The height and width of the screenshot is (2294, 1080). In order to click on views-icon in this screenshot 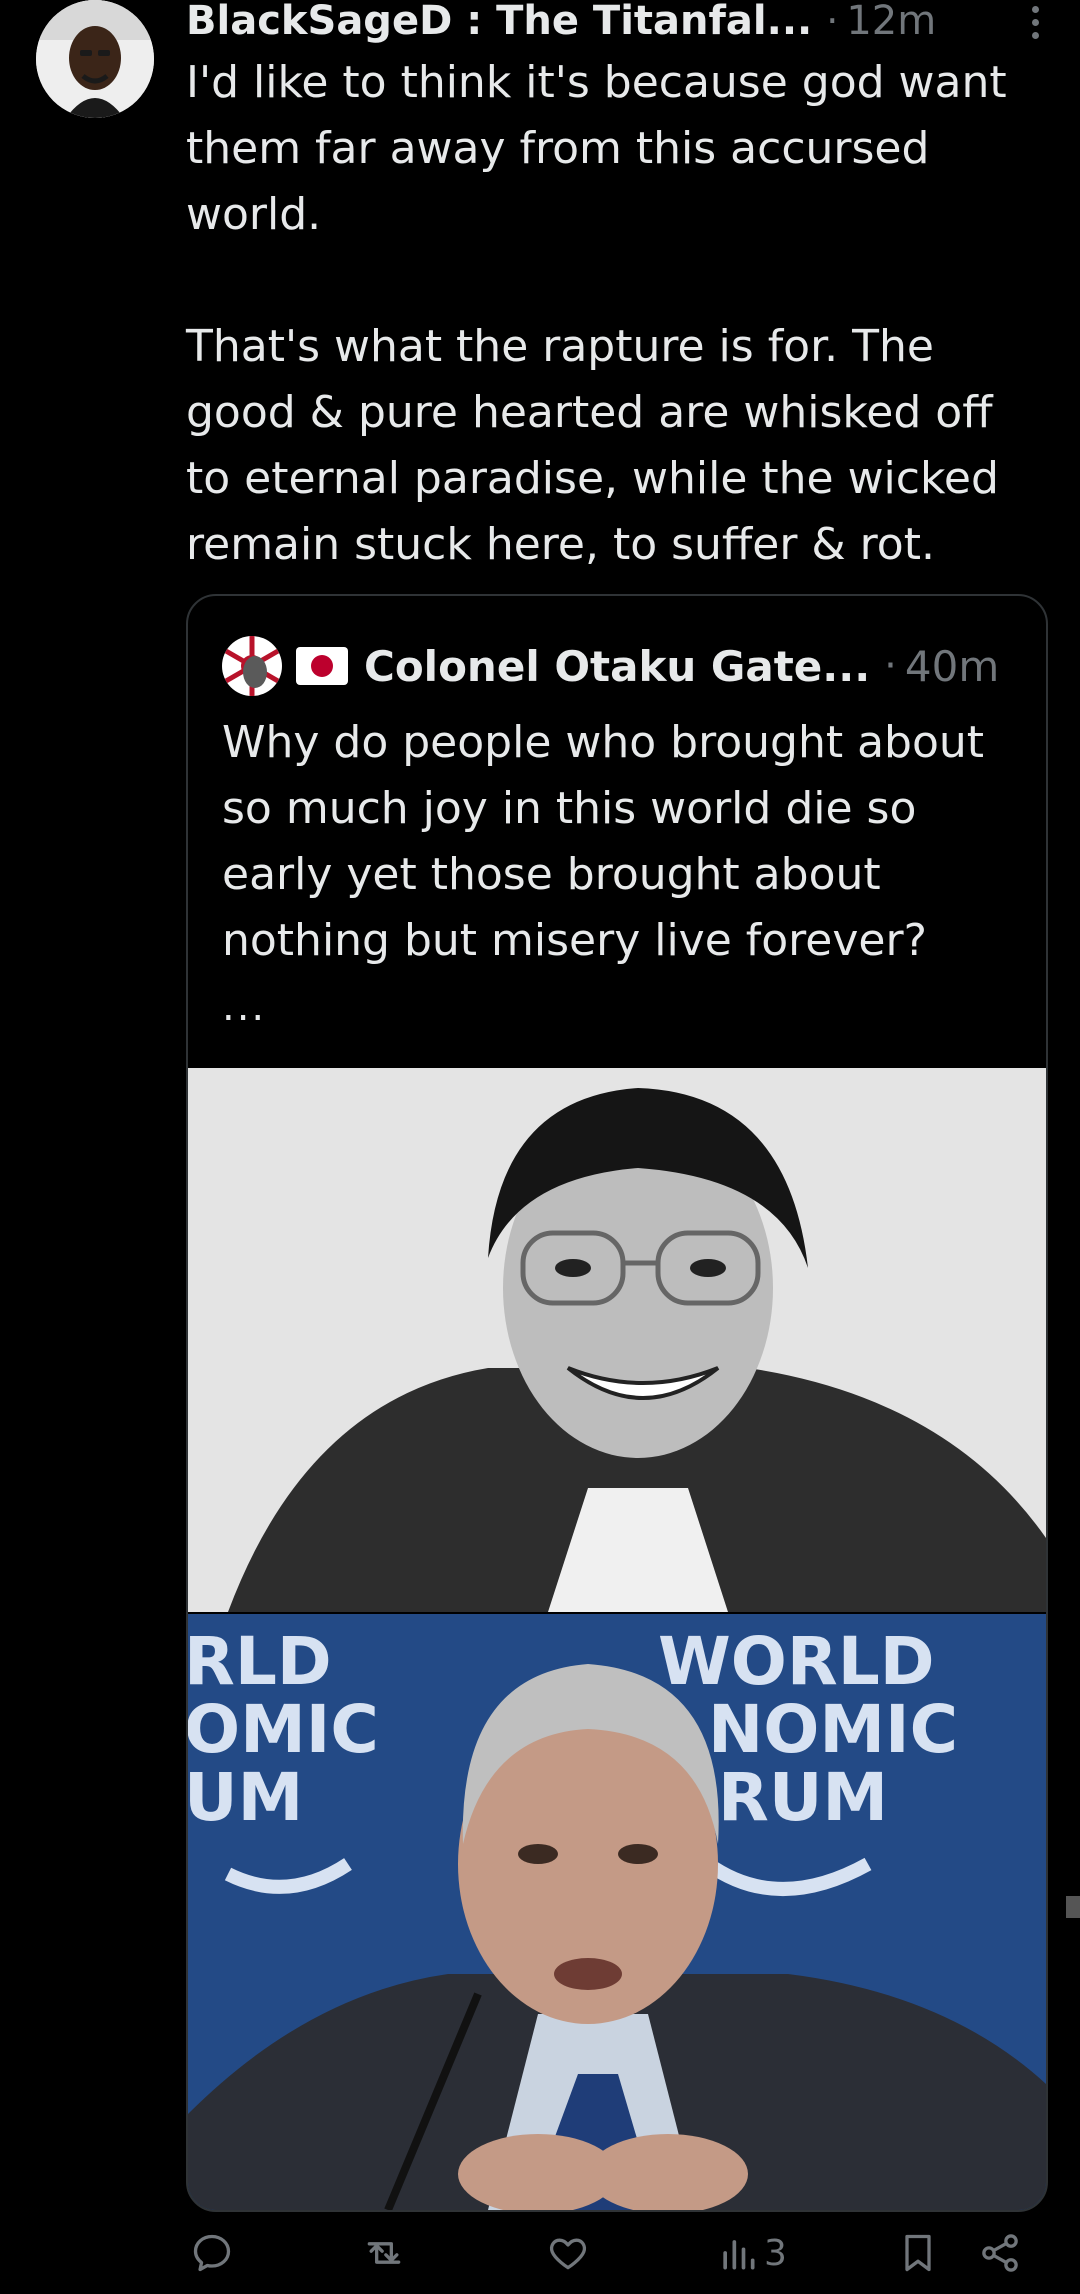, I will do `click(739, 2255)`.